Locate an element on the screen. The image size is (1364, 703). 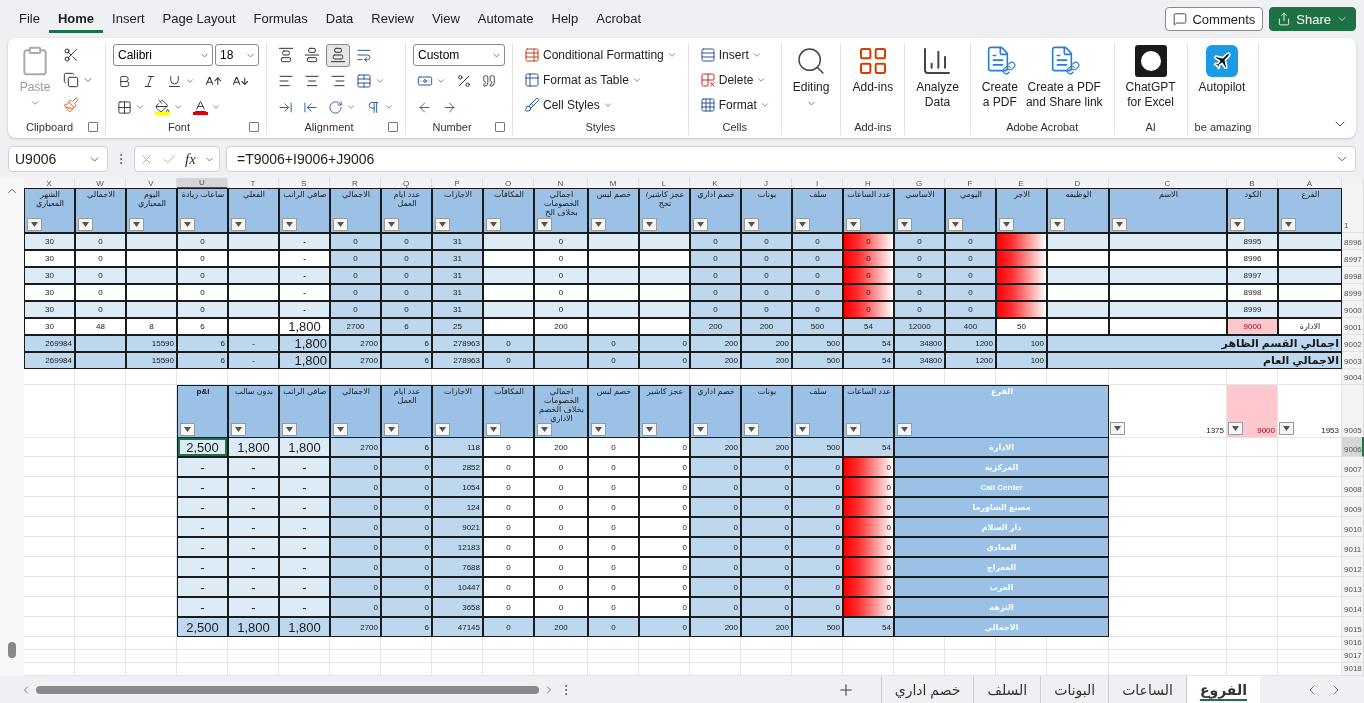
row-number: 9014 is located at coordinates (1353, 607).